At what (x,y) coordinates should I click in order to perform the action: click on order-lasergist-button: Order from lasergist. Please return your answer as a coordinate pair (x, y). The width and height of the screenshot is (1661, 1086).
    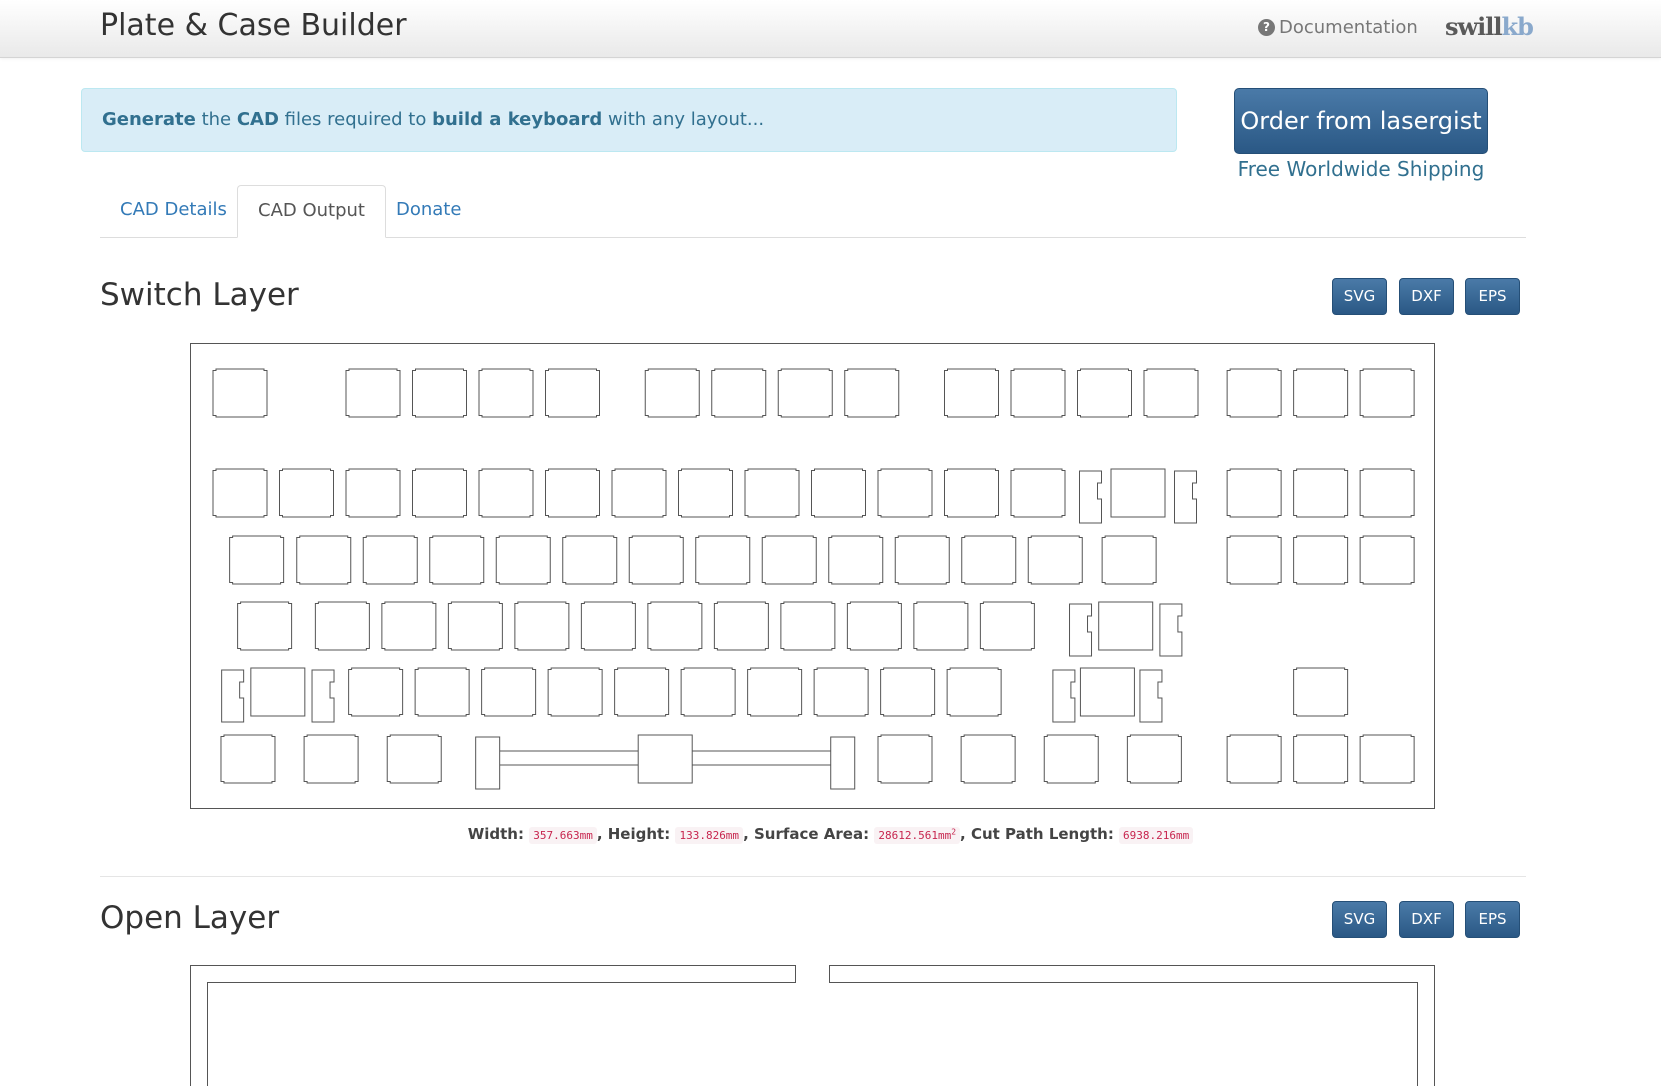
    Looking at the image, I should click on (1361, 121).